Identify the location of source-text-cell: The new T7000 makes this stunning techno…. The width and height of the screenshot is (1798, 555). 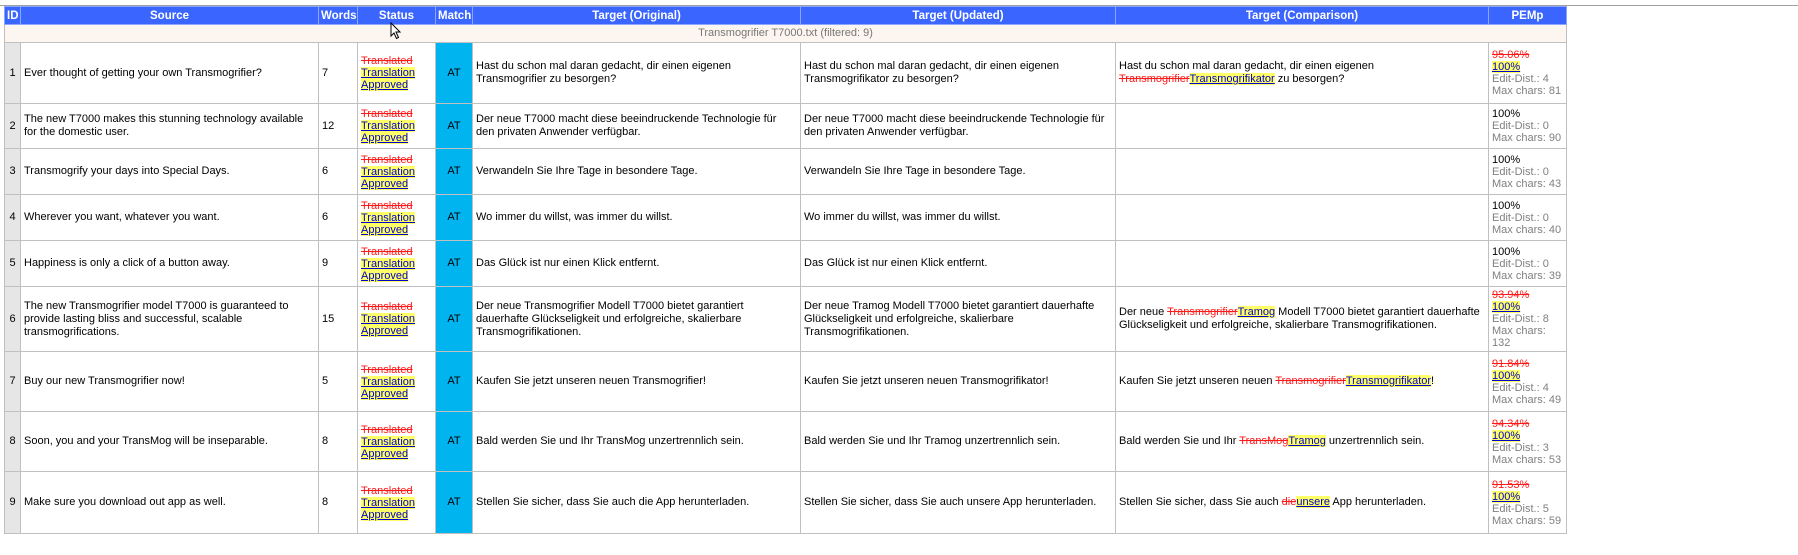
(169, 126).